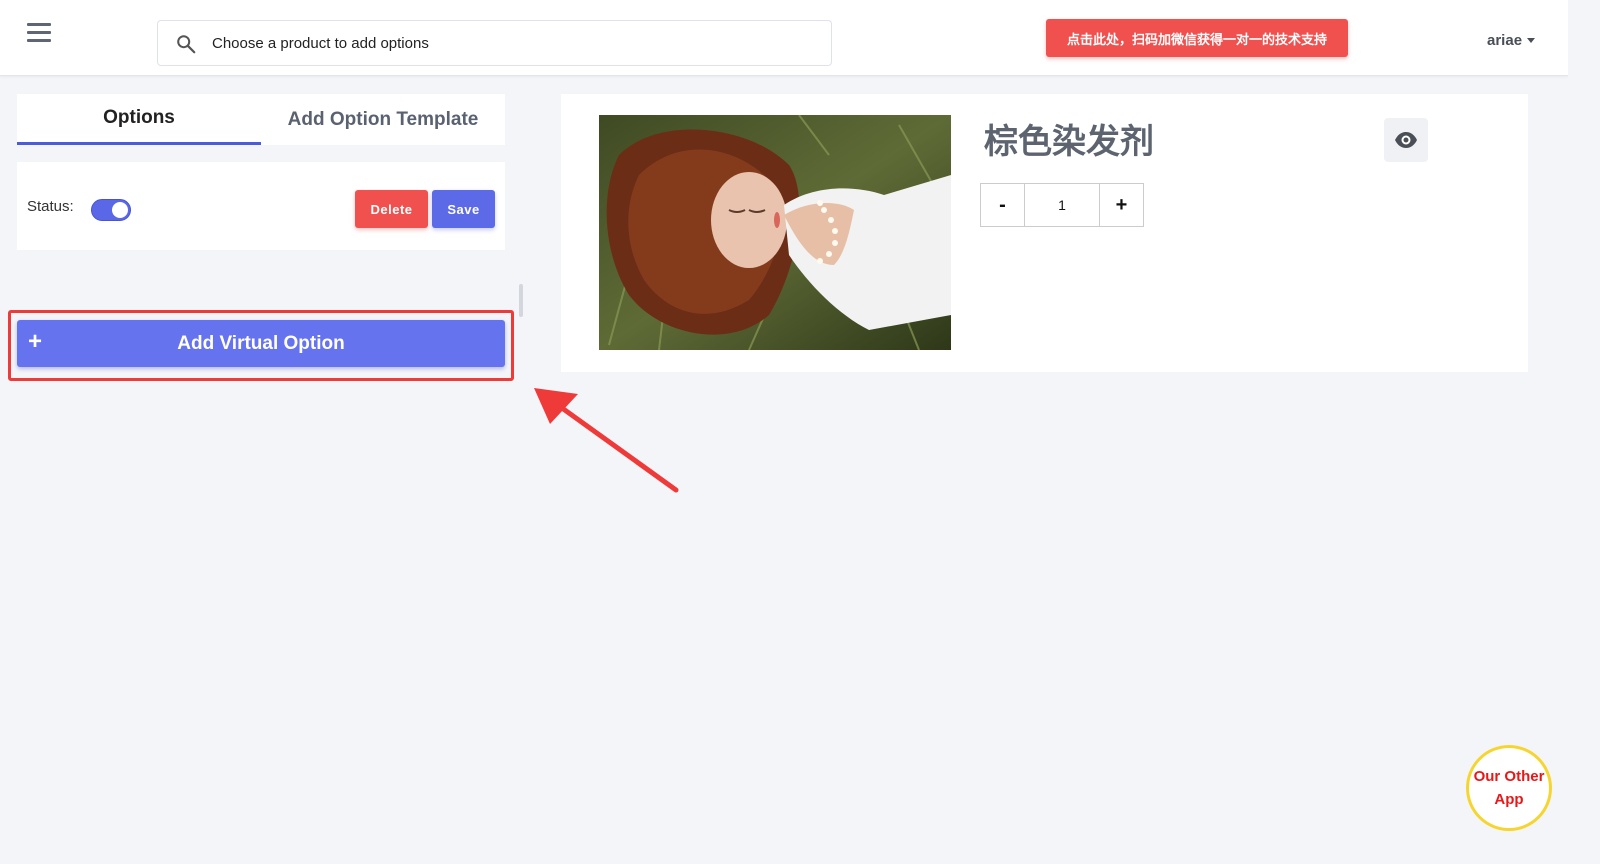 Image resolution: width=1600 pixels, height=864 pixels. What do you see at coordinates (39, 34) in the screenshot?
I see `menu-icon` at bounding box center [39, 34].